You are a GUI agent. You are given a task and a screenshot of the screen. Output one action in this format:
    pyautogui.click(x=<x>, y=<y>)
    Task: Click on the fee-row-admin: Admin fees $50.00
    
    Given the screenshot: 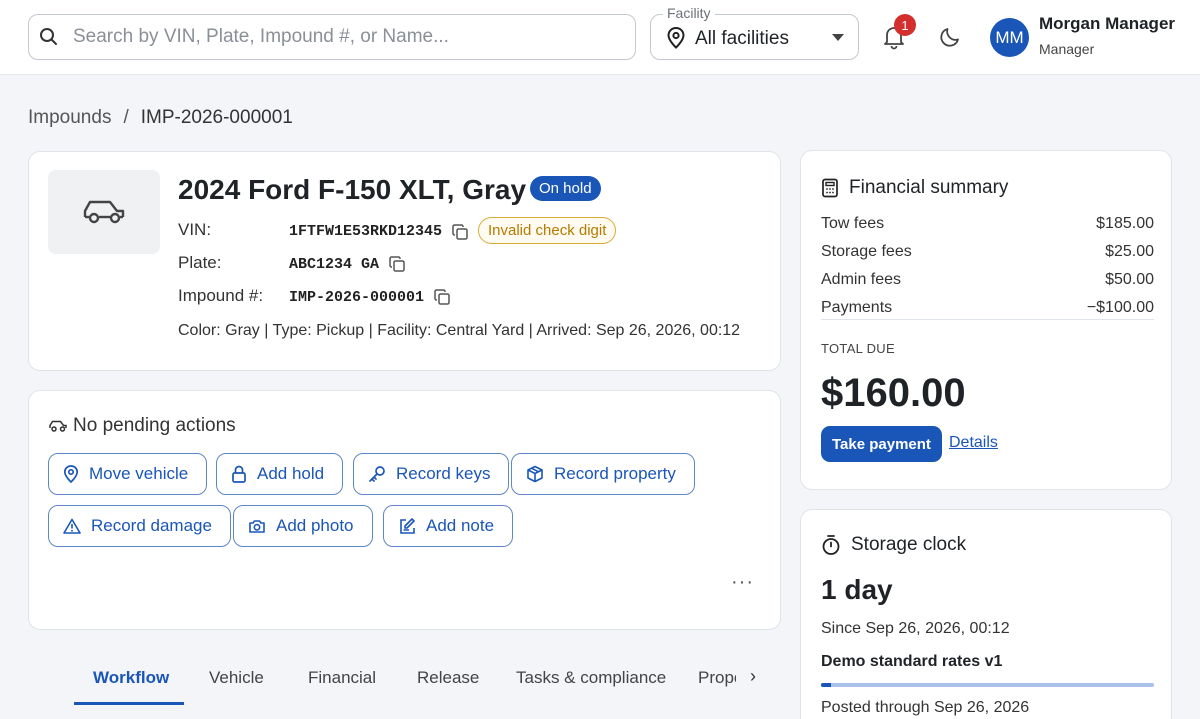 What is the action you would take?
    pyautogui.click(x=987, y=280)
    